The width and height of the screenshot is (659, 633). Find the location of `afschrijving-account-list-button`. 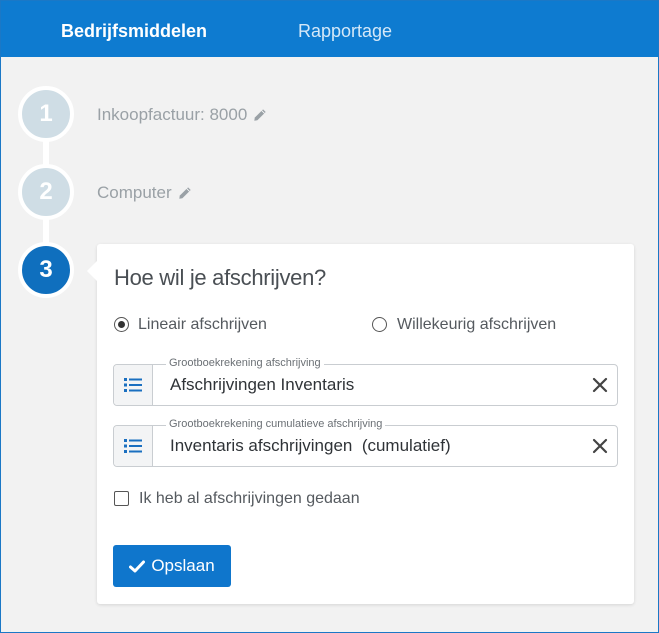

afschrijving-account-list-button is located at coordinates (133, 385).